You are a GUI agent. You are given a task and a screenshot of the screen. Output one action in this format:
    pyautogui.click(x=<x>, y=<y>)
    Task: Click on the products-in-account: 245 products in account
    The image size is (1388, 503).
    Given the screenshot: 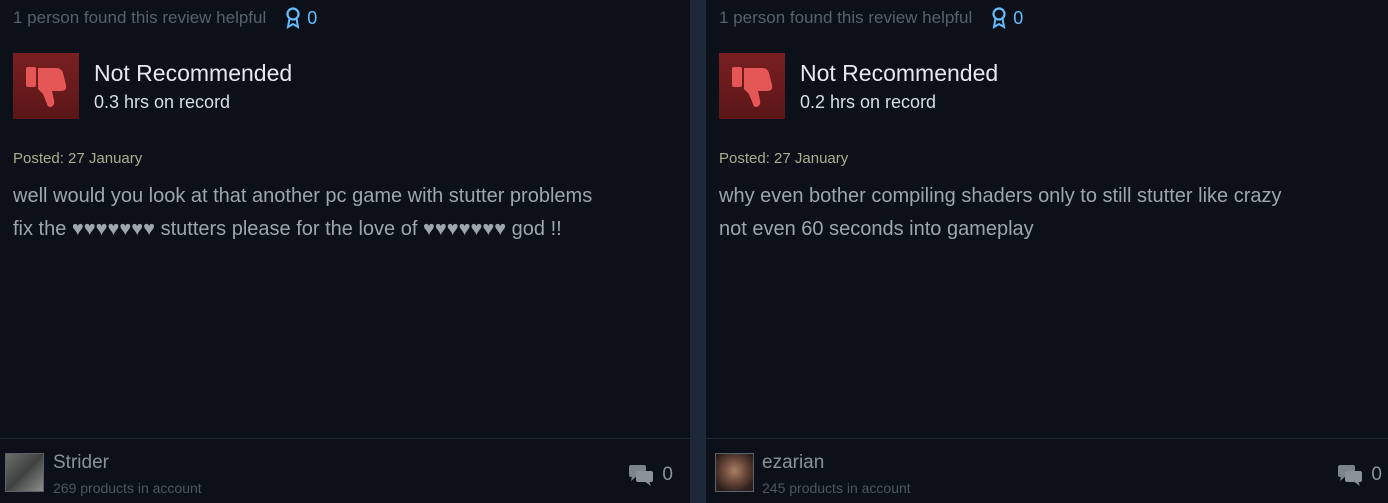 What is the action you would take?
    pyautogui.click(x=836, y=488)
    